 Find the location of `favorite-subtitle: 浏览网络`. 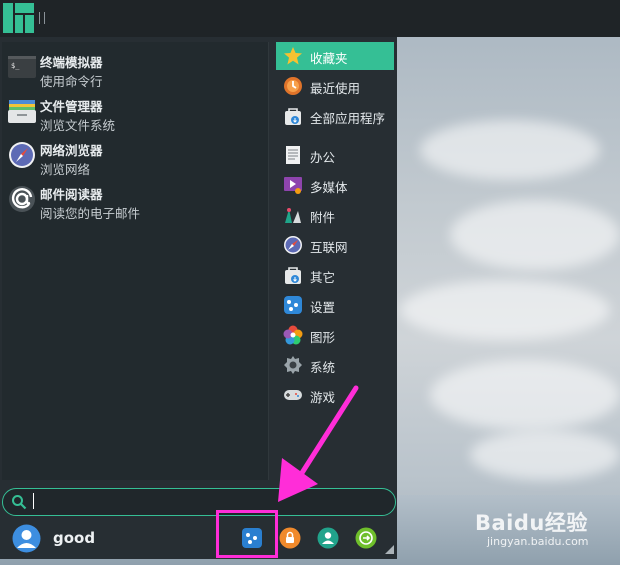

favorite-subtitle: 浏览网络 is located at coordinates (65, 169).